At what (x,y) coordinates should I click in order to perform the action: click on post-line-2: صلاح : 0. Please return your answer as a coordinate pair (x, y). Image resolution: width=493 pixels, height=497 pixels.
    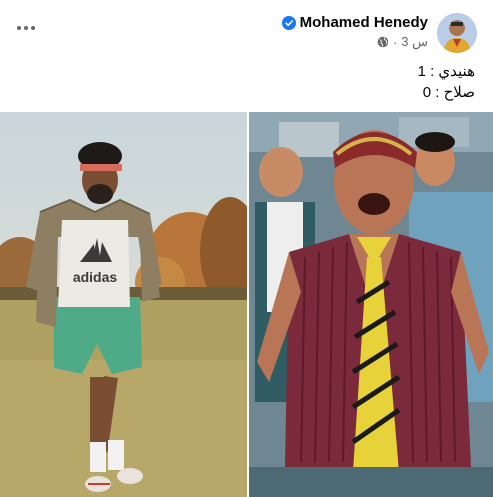
    Looking at the image, I should click on (448, 92).